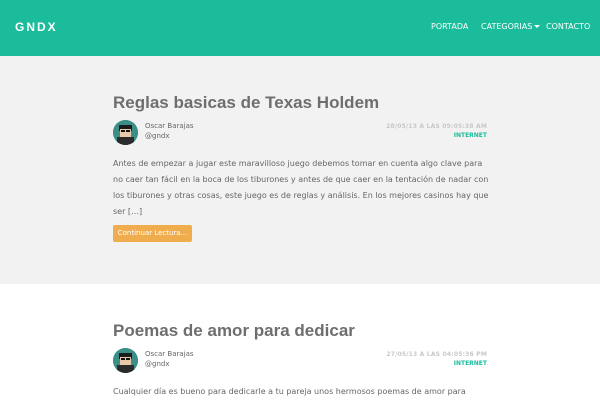  What do you see at coordinates (537, 26) in the screenshot?
I see `caret-down-icon` at bounding box center [537, 26].